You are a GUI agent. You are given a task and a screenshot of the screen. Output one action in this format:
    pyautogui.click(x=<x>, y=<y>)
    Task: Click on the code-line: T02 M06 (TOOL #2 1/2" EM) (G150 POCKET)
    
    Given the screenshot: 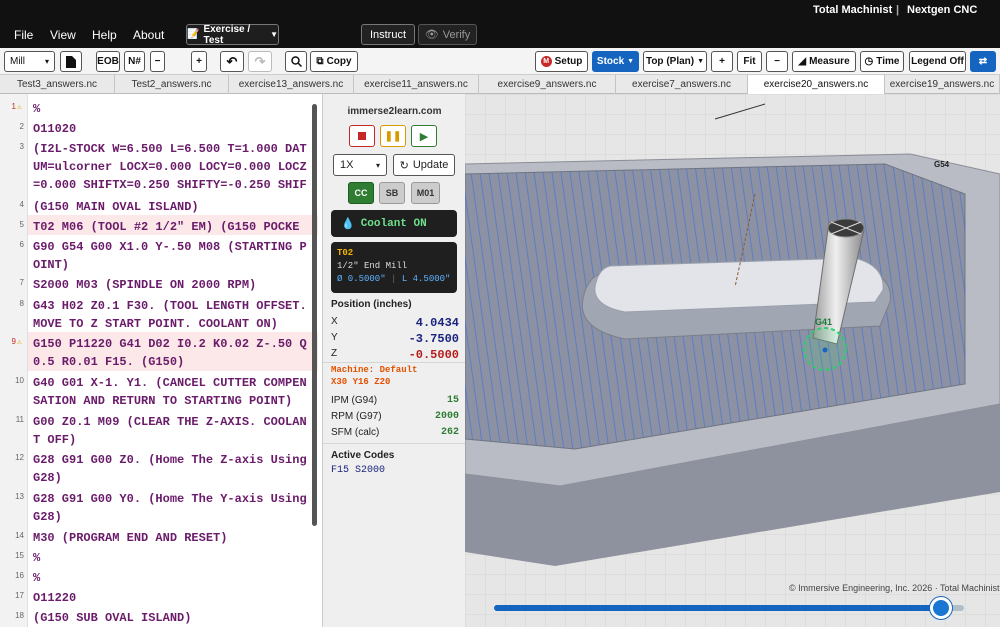 What is the action you would take?
    pyautogui.click(x=170, y=227)
    